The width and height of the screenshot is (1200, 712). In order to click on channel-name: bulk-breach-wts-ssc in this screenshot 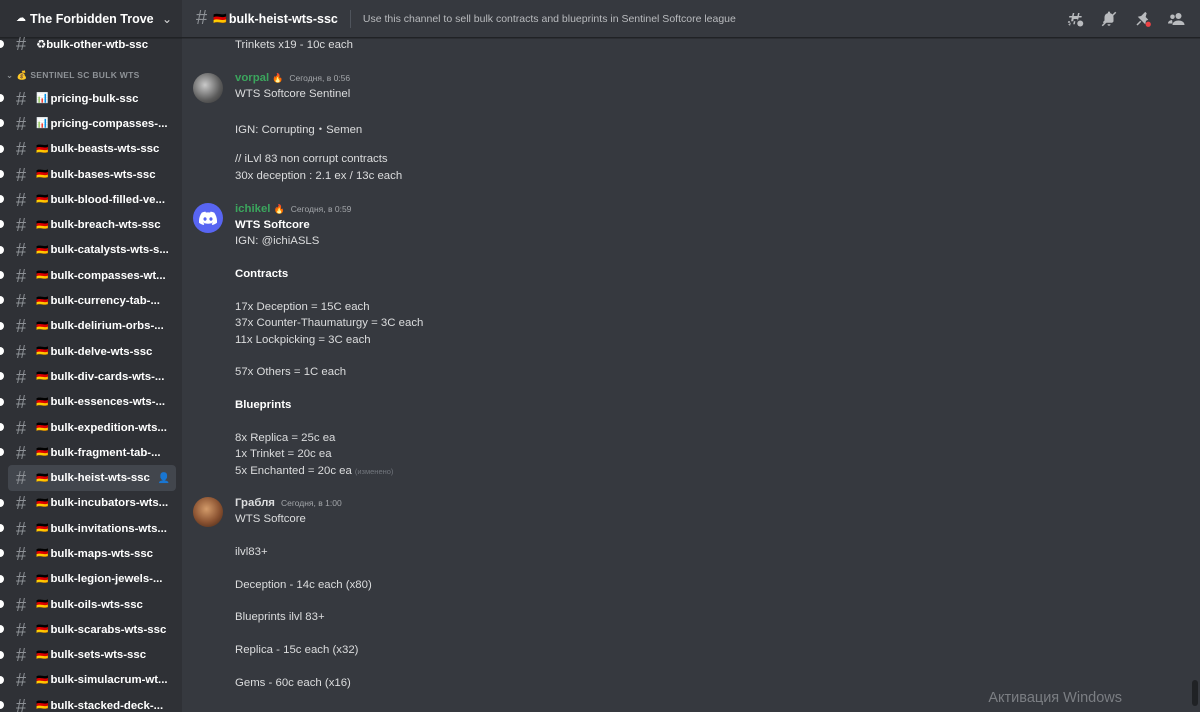, I will do `click(105, 225)`.